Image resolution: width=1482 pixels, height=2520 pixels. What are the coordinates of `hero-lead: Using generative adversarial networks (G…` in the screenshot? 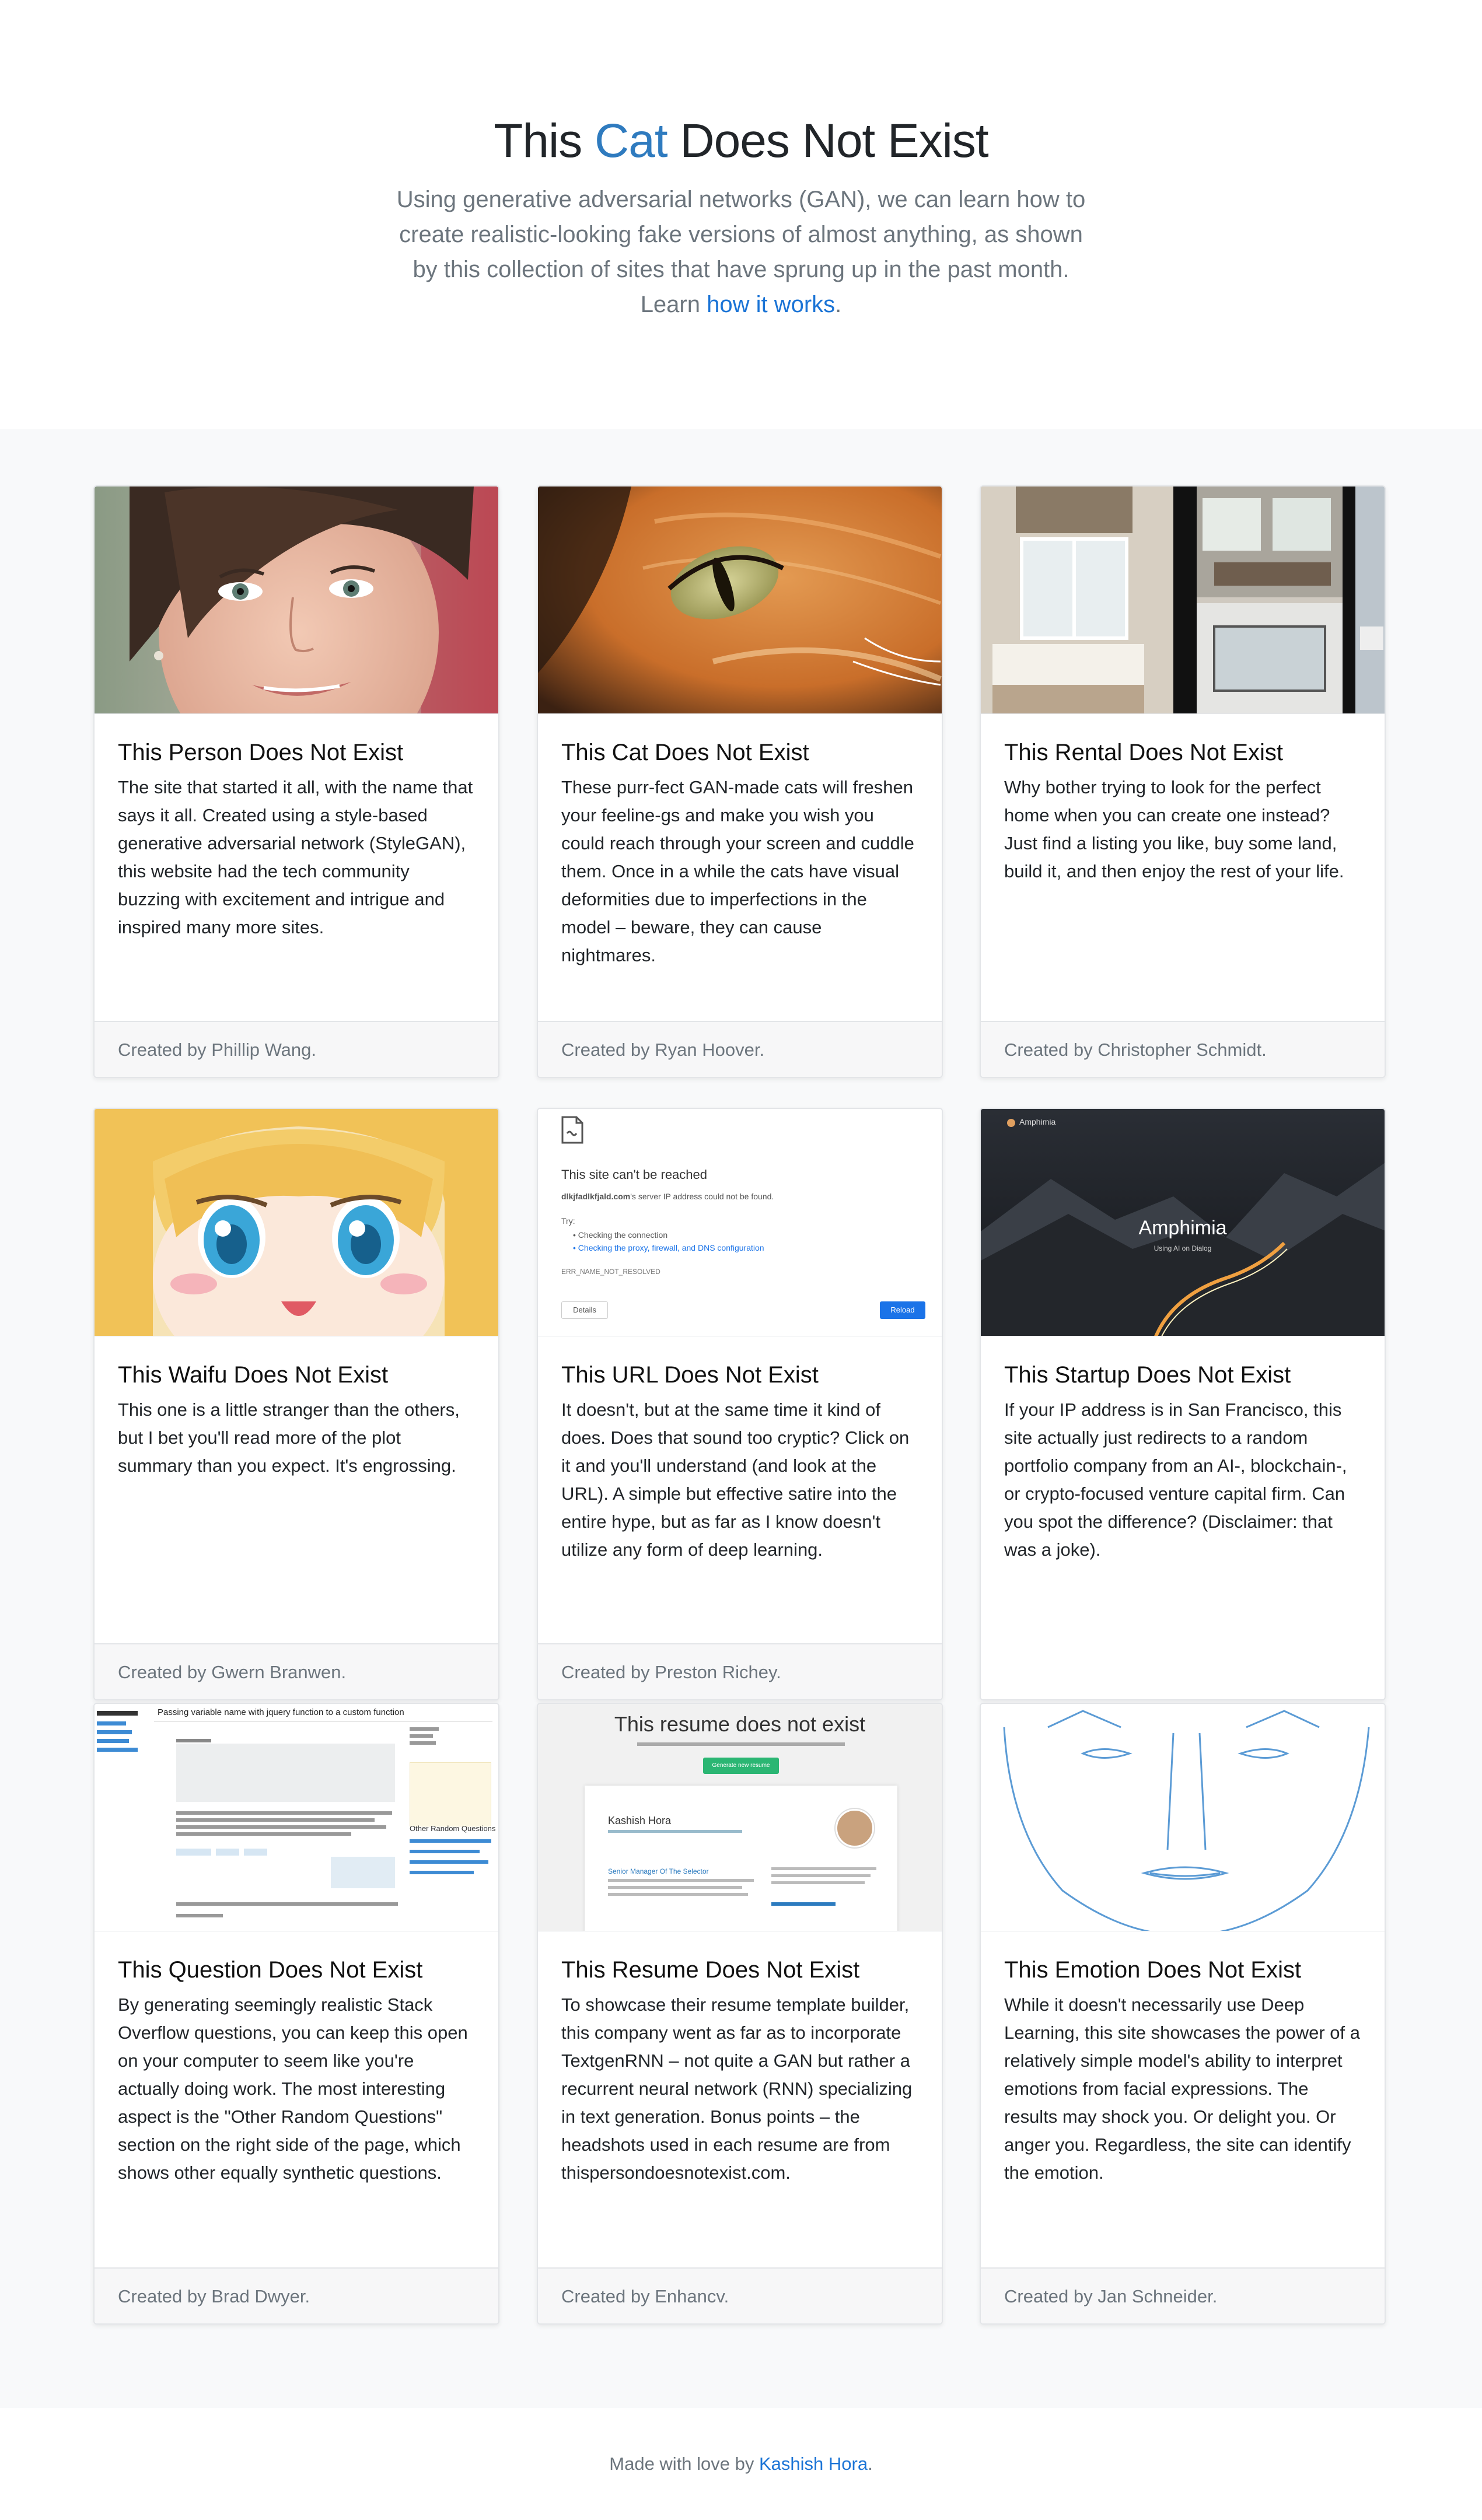 It's located at (741, 252).